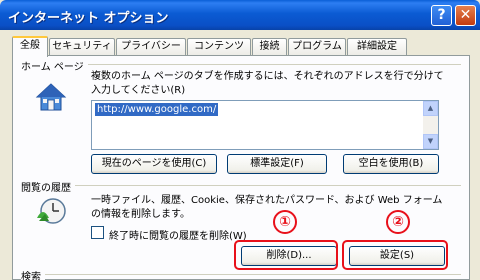  Describe the element at coordinates (97, 232) in the screenshot. I see `delete-on-exit-checkbox` at that location.